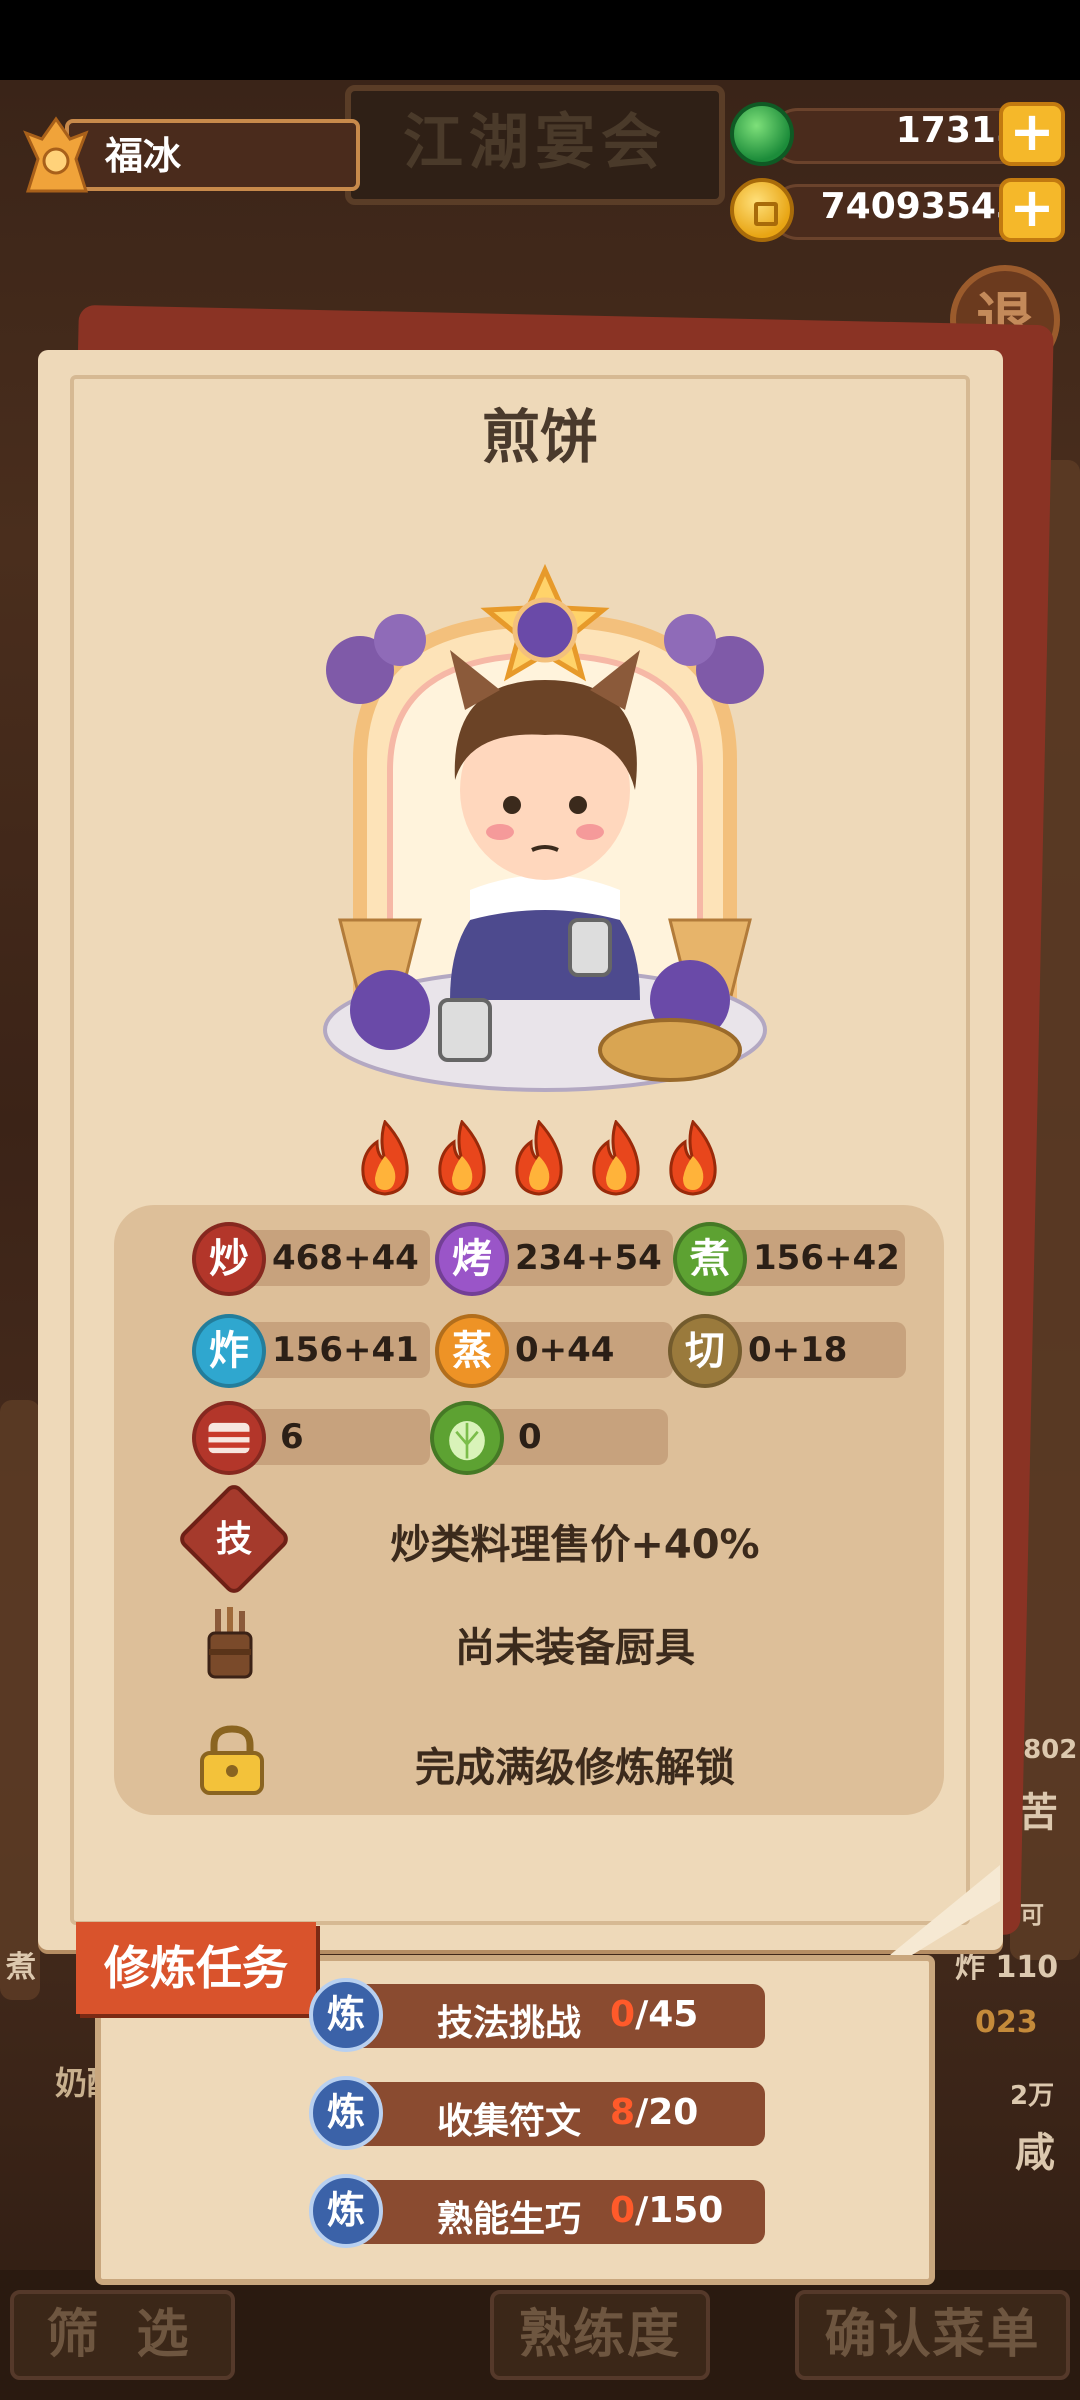  Describe the element at coordinates (190, 155) in the screenshot. I see `player-name-plate: 福冰` at that location.